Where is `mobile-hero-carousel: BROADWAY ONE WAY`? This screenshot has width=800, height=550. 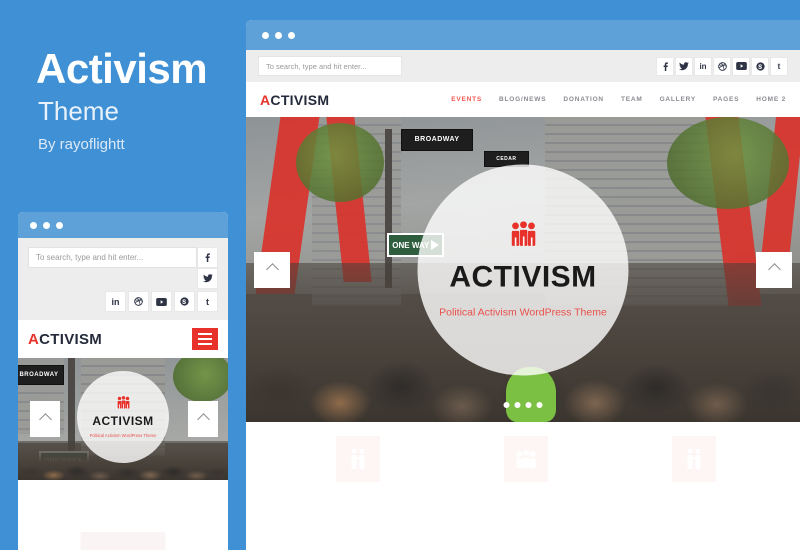 mobile-hero-carousel: BROADWAY ONE WAY is located at coordinates (123, 419).